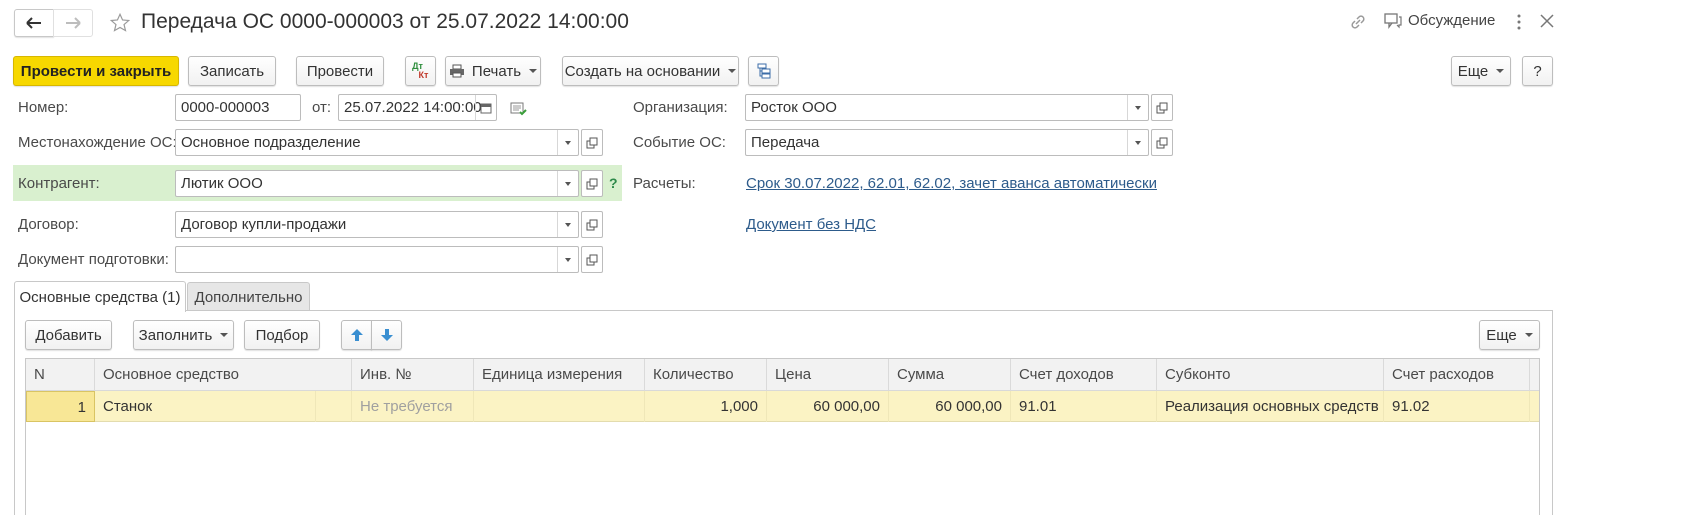 The width and height of the screenshot is (1697, 515). I want to click on move-up-button, so click(356, 335).